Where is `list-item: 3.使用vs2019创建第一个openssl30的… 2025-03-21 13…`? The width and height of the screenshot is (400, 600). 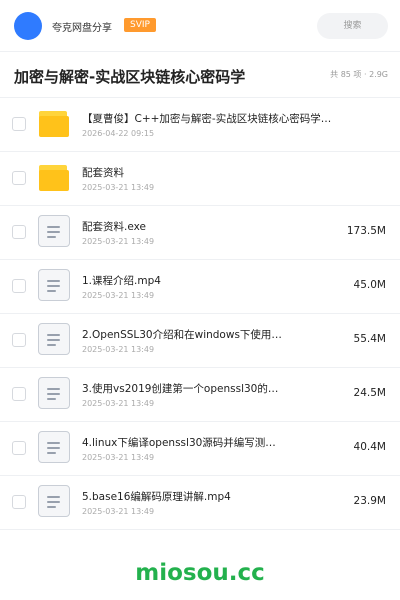 list-item: 3.使用vs2019创建第一个openssl30的… 2025-03-21 13… is located at coordinates (200, 395).